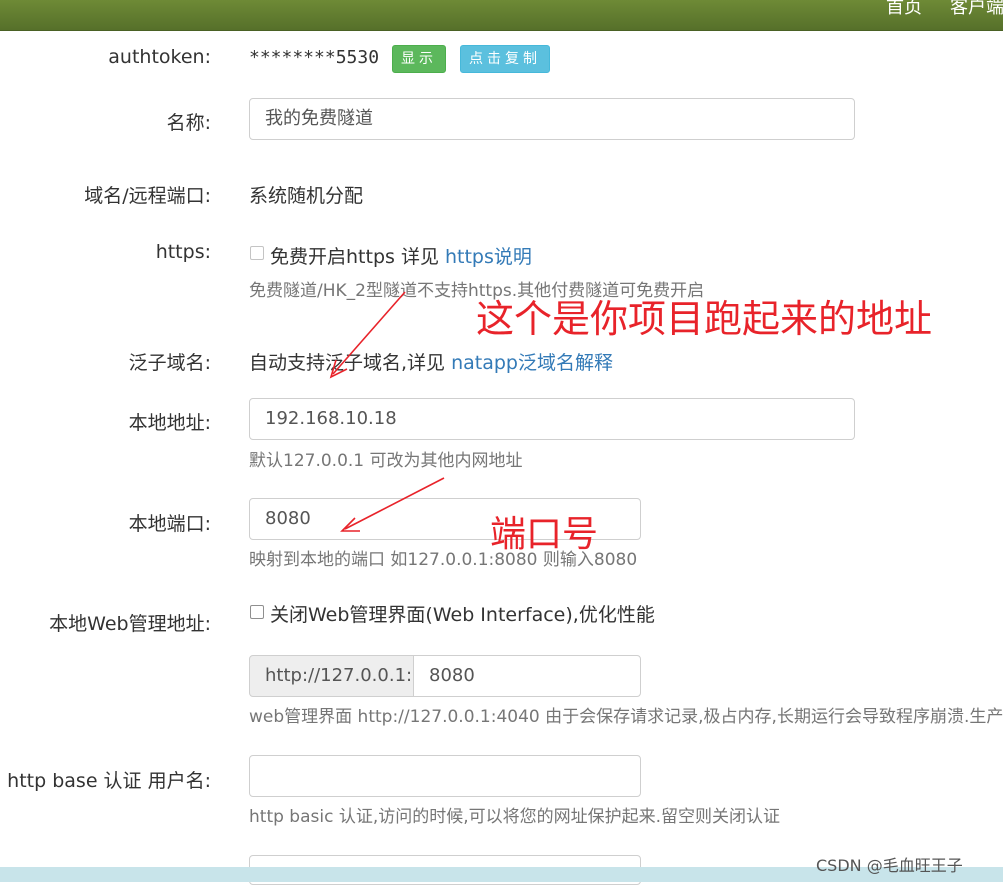 The width and height of the screenshot is (1003, 885). What do you see at coordinates (369, 333) in the screenshot?
I see `address-arrow-line` at bounding box center [369, 333].